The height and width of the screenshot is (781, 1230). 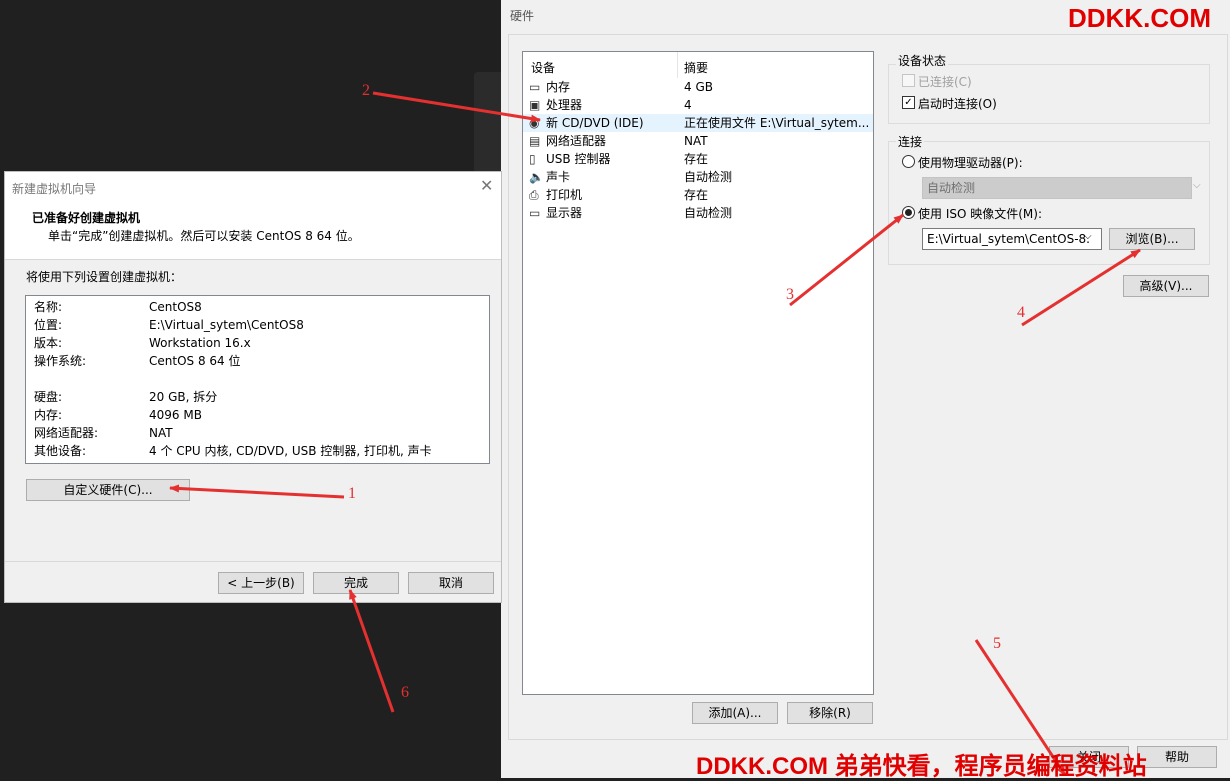 What do you see at coordinates (790, 294) in the screenshot?
I see `annotation-label-3: 3` at bounding box center [790, 294].